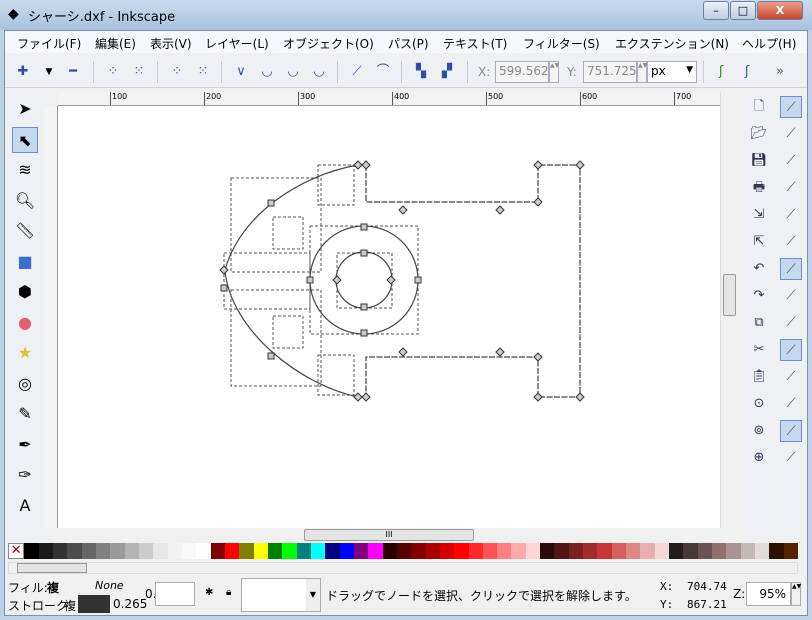  What do you see at coordinates (759, 107) in the screenshot?
I see `new-doc-icon: 🗋` at bounding box center [759, 107].